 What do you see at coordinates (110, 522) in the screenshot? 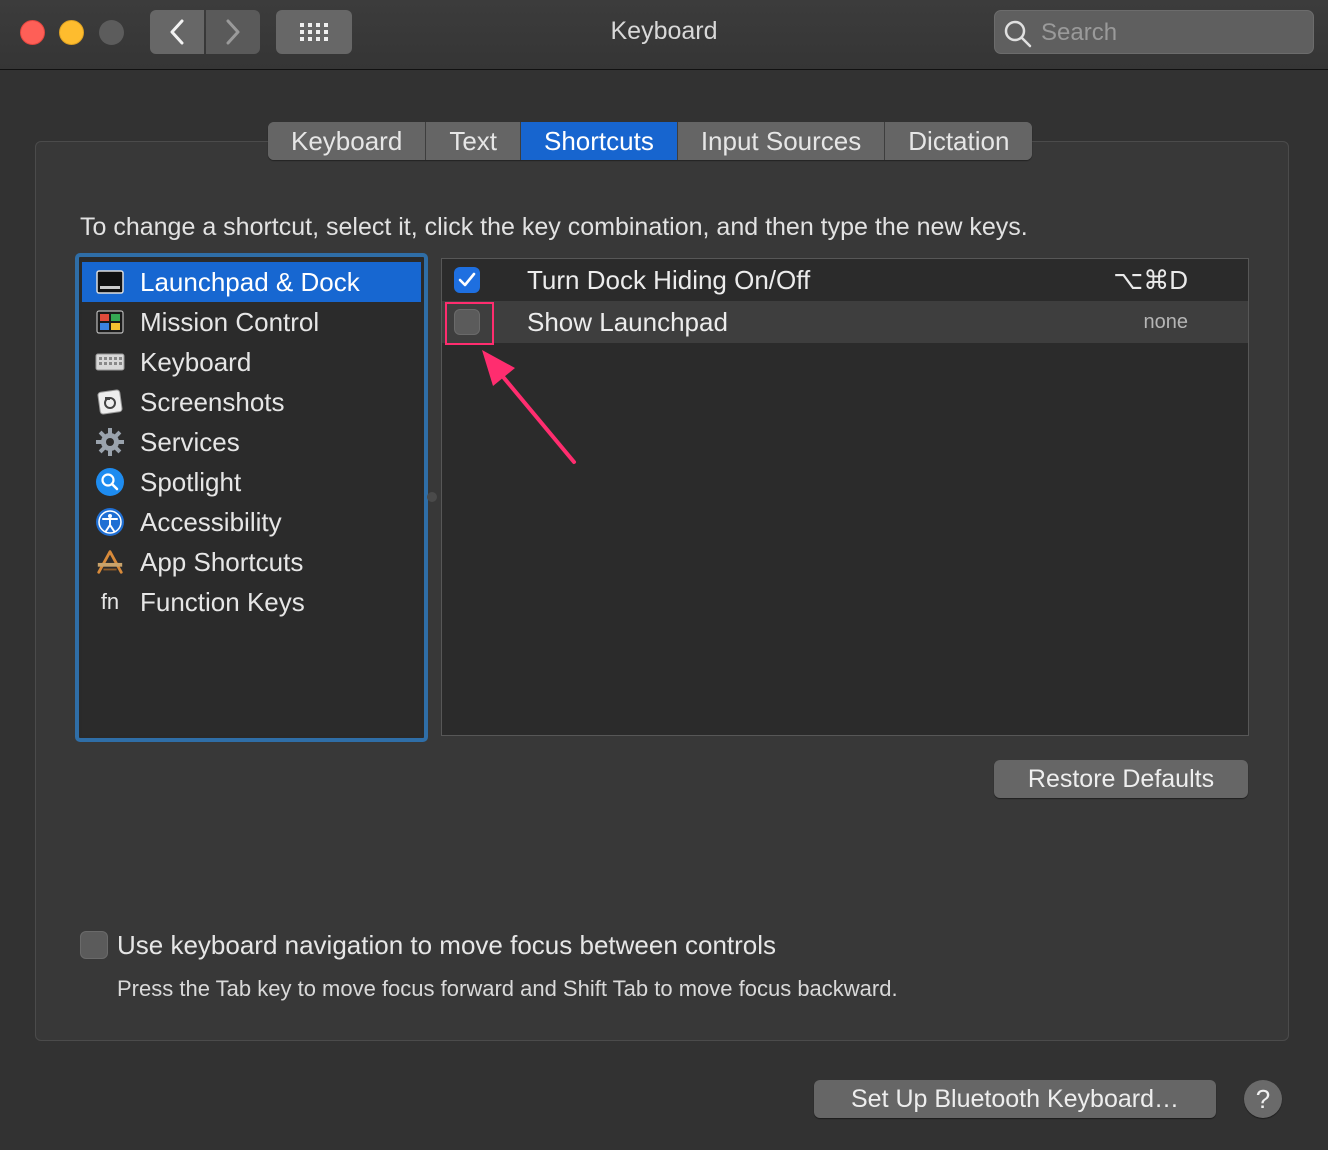
I see `accessibility-icon` at bounding box center [110, 522].